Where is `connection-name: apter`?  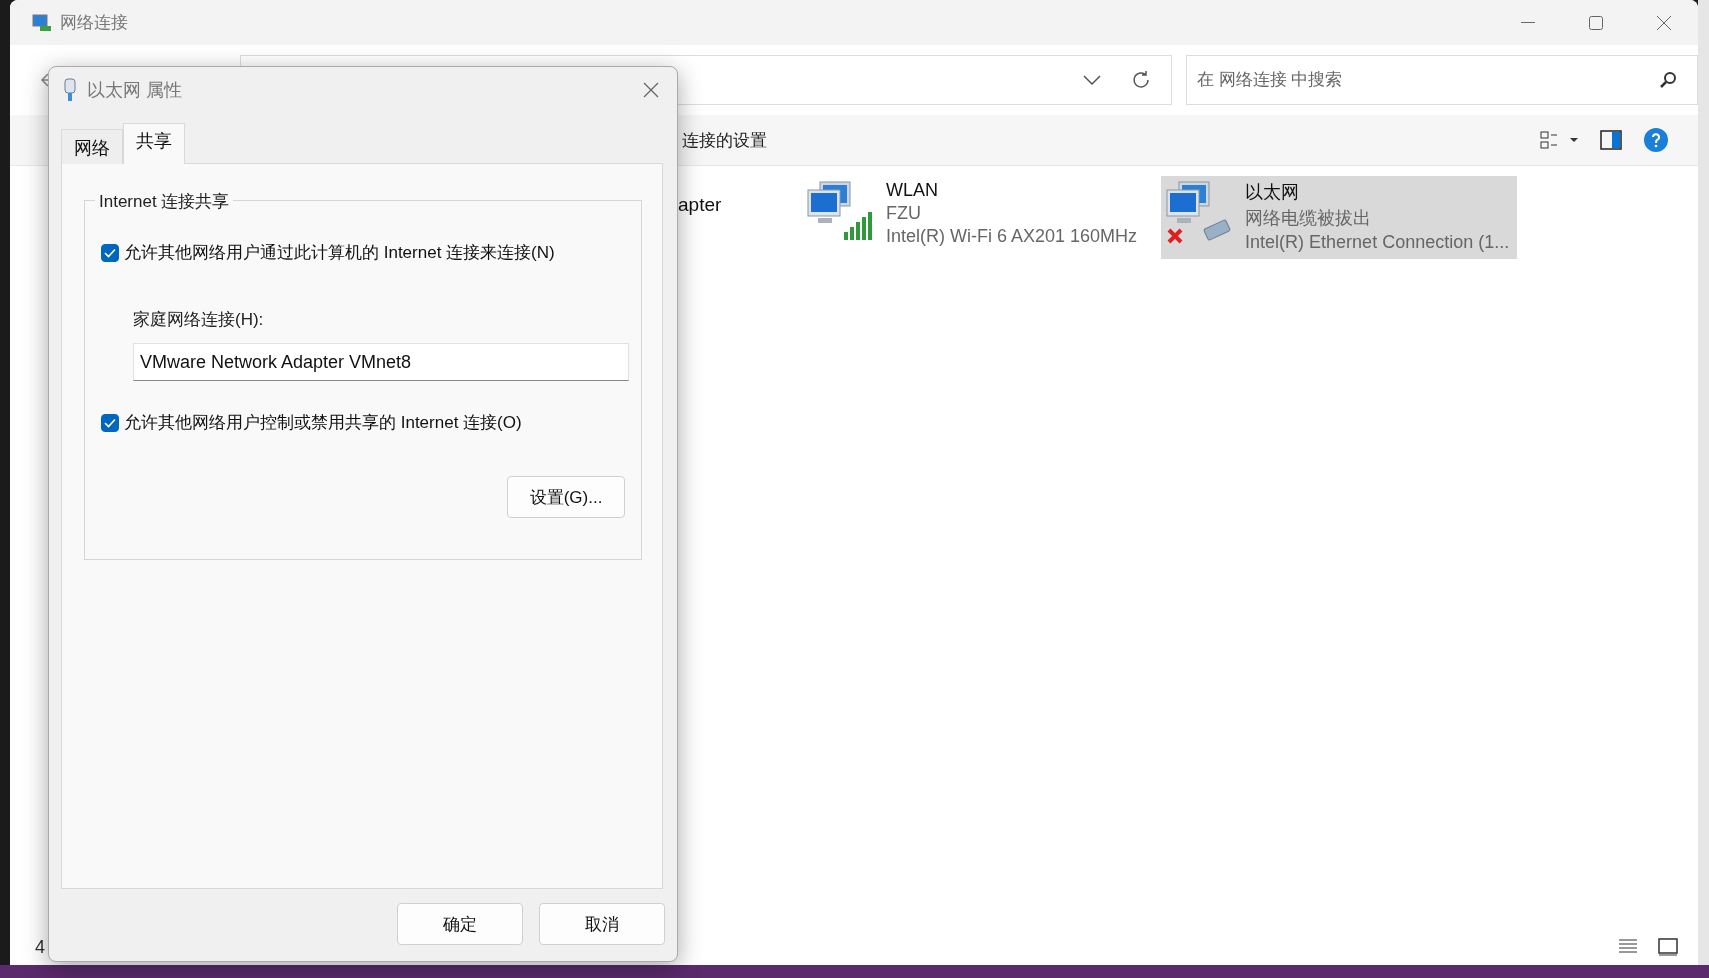
connection-name: apter is located at coordinates (700, 205).